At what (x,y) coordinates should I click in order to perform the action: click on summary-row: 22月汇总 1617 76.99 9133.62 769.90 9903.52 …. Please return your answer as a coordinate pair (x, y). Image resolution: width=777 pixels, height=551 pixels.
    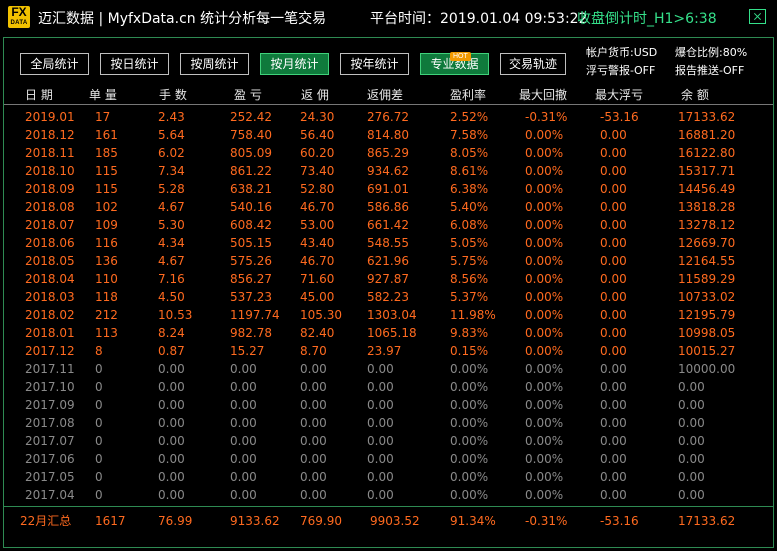
    Looking at the image, I should click on (388, 521).